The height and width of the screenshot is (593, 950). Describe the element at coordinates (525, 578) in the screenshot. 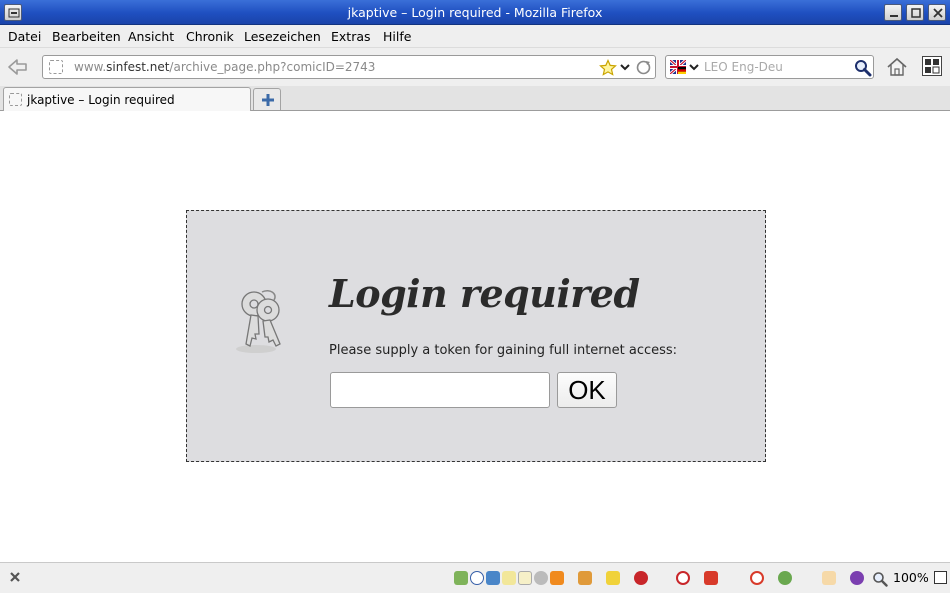

I see `page-icon` at that location.